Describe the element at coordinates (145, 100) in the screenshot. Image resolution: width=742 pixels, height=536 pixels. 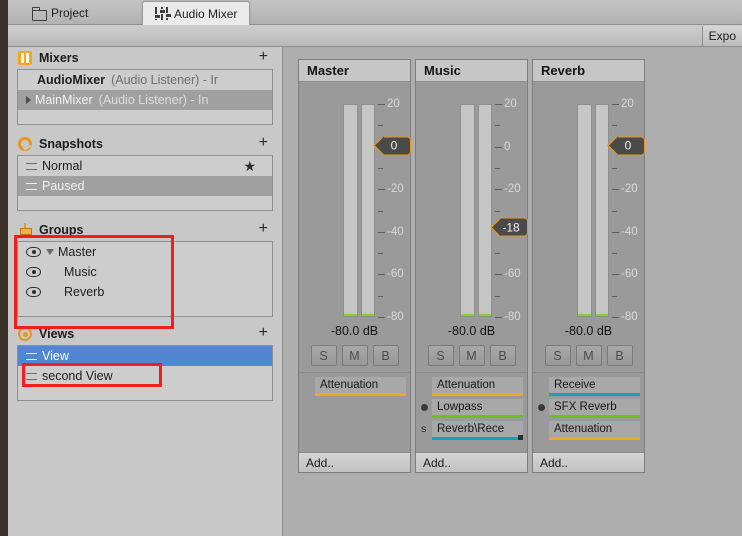
I see `list-item-mainmixer: MainMixer (Audio Listener) - In` at that location.